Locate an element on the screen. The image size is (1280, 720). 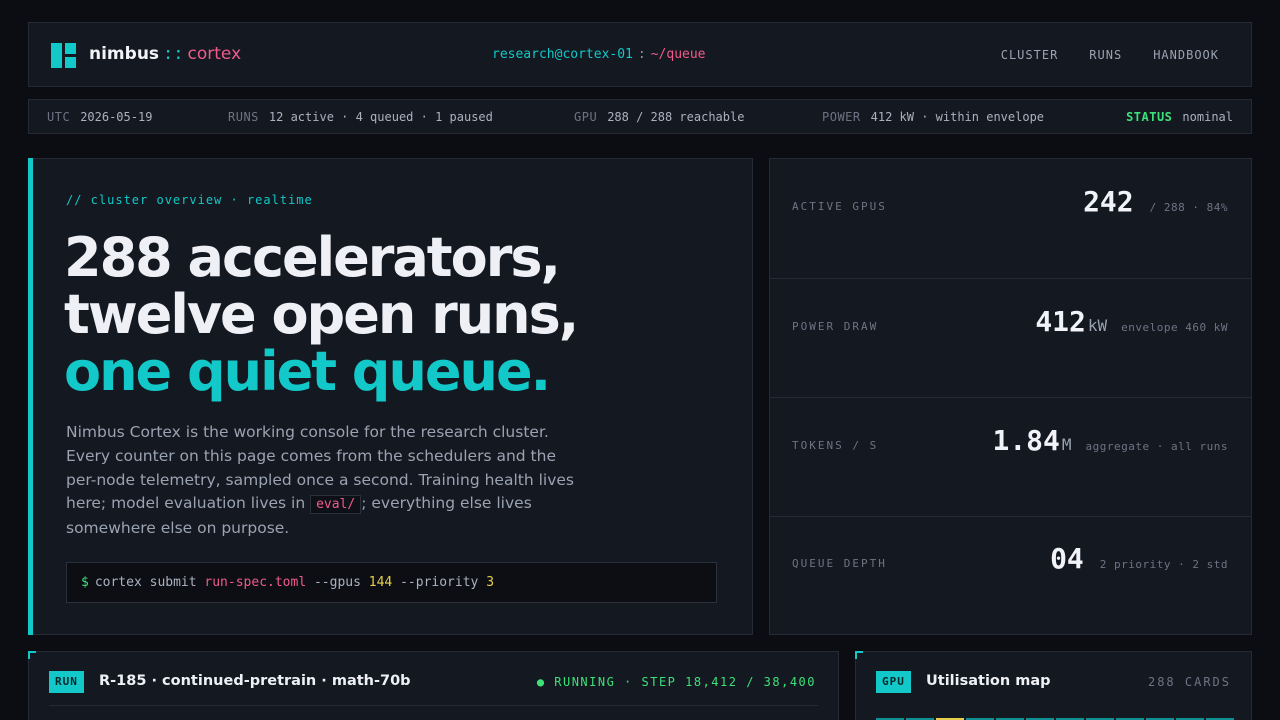
metric-label: POWER DRAW is located at coordinates (835, 326).